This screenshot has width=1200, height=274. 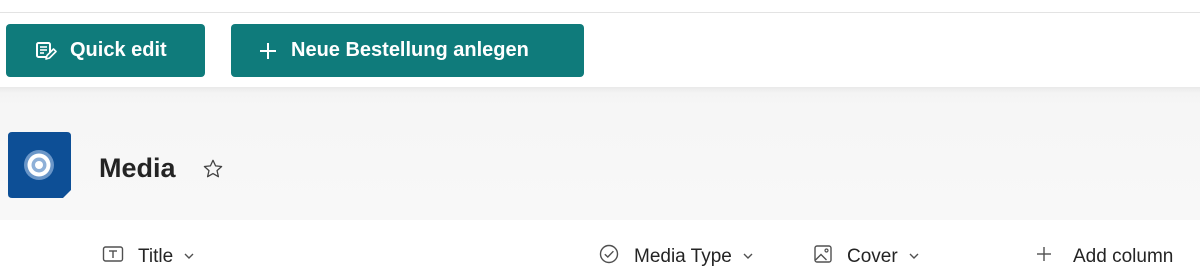 I want to click on quick-edit-icon, so click(x=46, y=51).